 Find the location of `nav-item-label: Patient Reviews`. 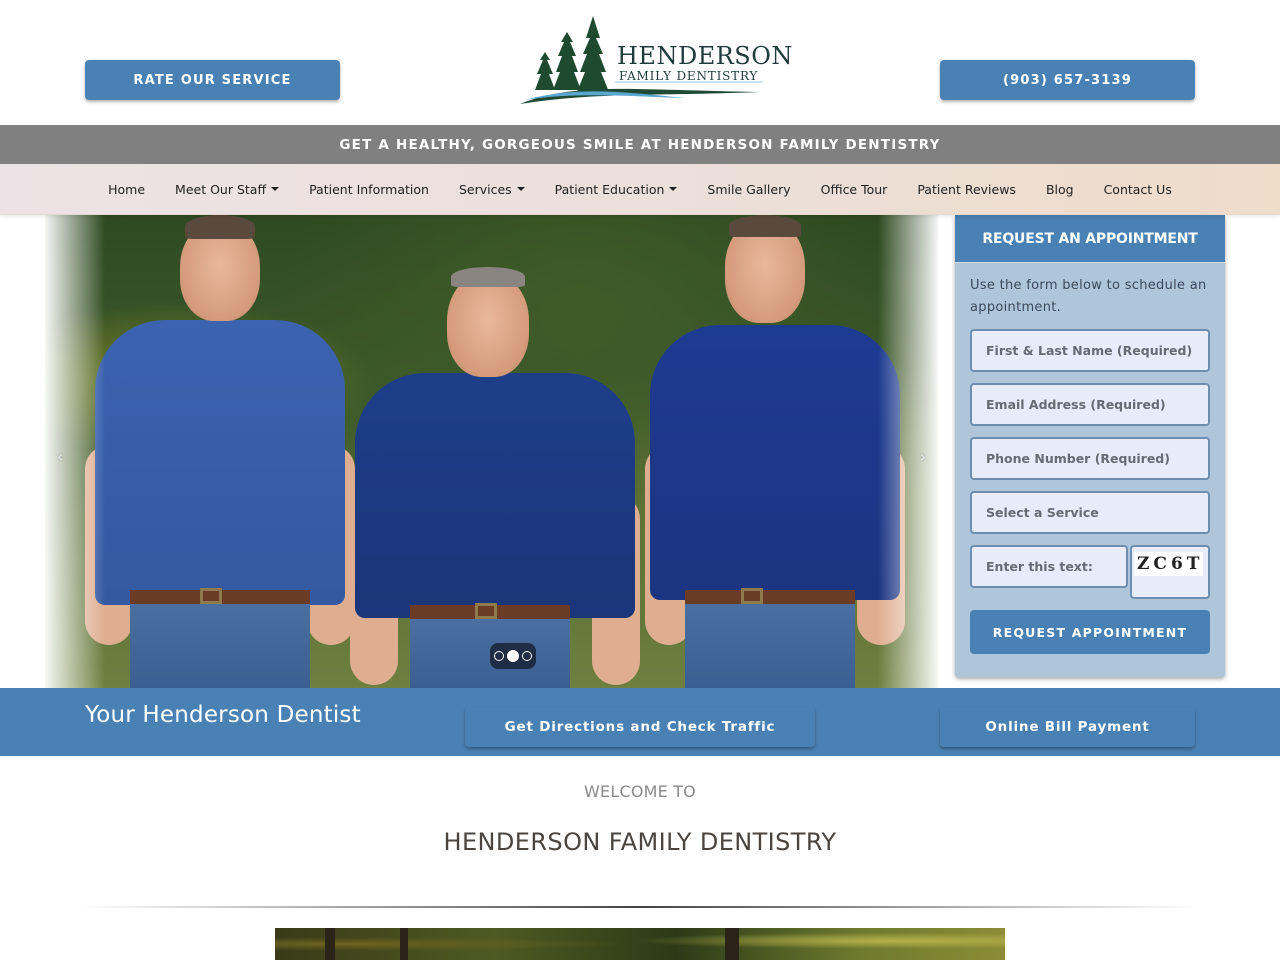

nav-item-label: Patient Reviews is located at coordinates (966, 189).